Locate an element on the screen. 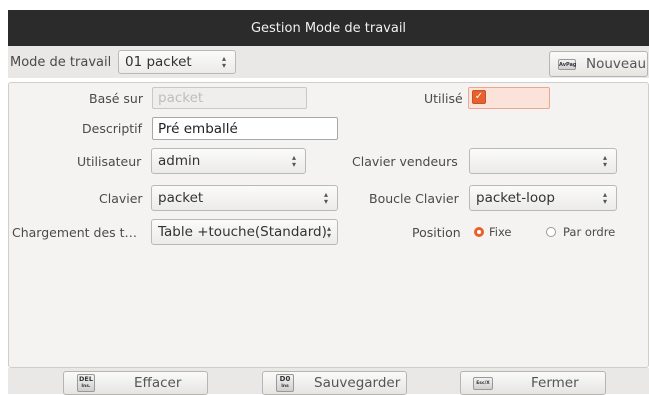  position-label: Position is located at coordinates (436, 232).